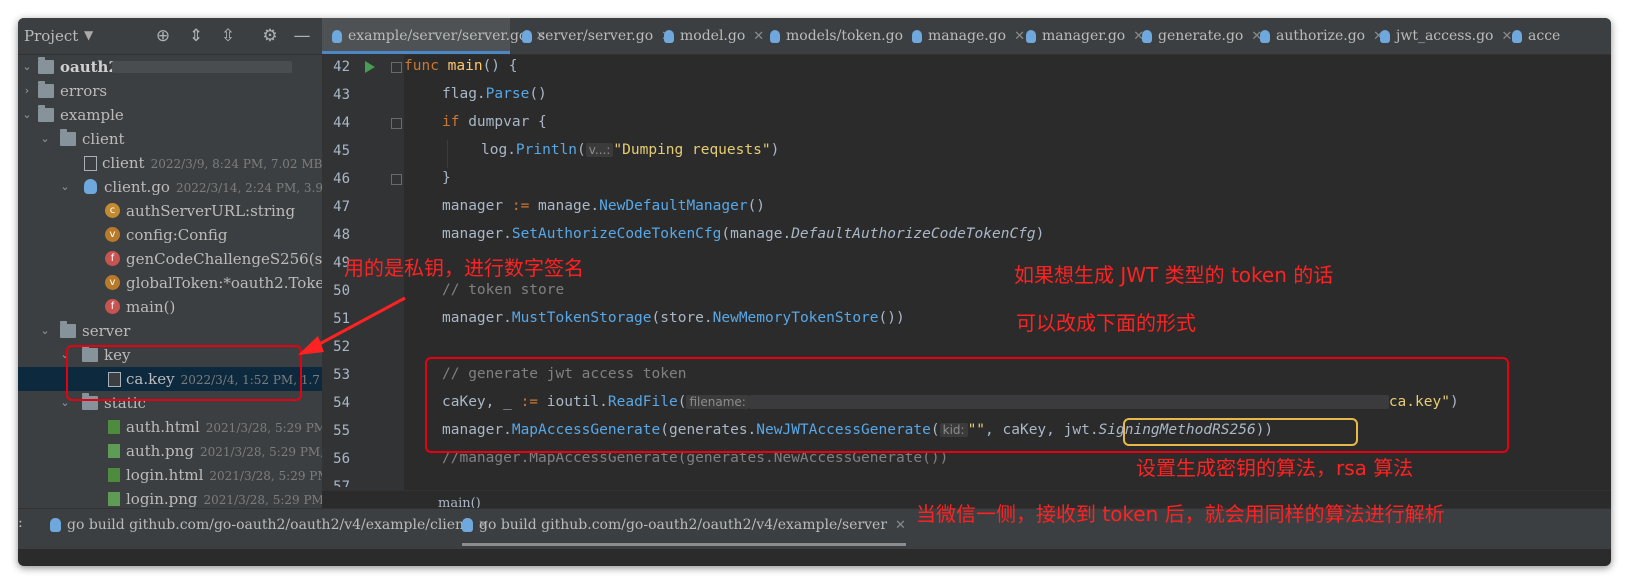 This screenshot has height=584, width=1629. What do you see at coordinates (1275, 468) in the screenshot?
I see `annotation-algorithm: 设置生成密钥的算法，rsa 算法` at bounding box center [1275, 468].